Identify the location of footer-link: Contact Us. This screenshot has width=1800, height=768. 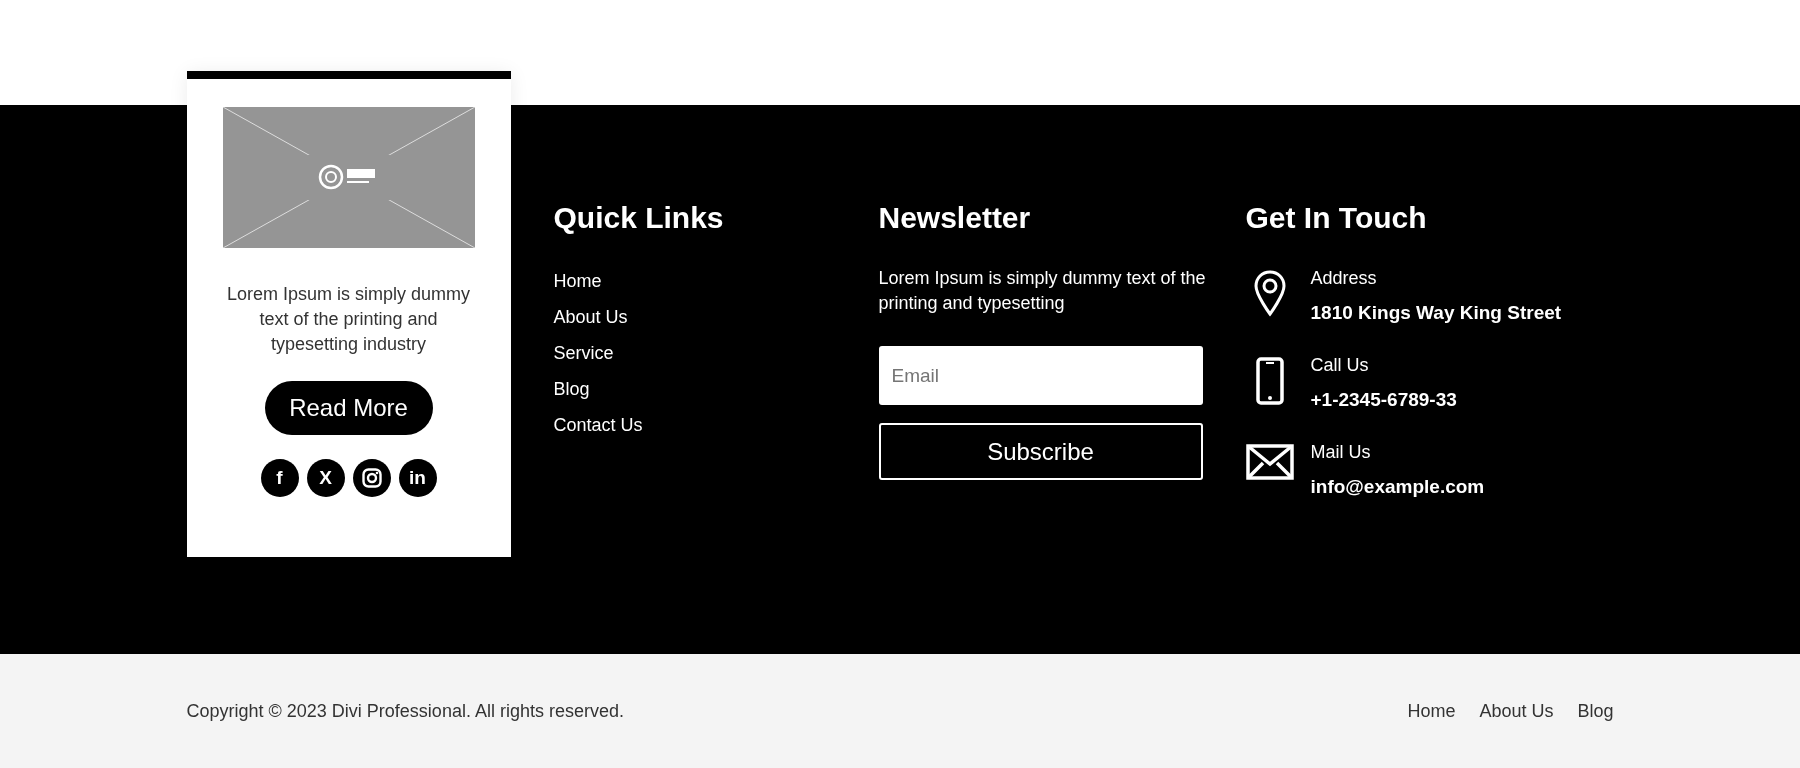
(598, 425).